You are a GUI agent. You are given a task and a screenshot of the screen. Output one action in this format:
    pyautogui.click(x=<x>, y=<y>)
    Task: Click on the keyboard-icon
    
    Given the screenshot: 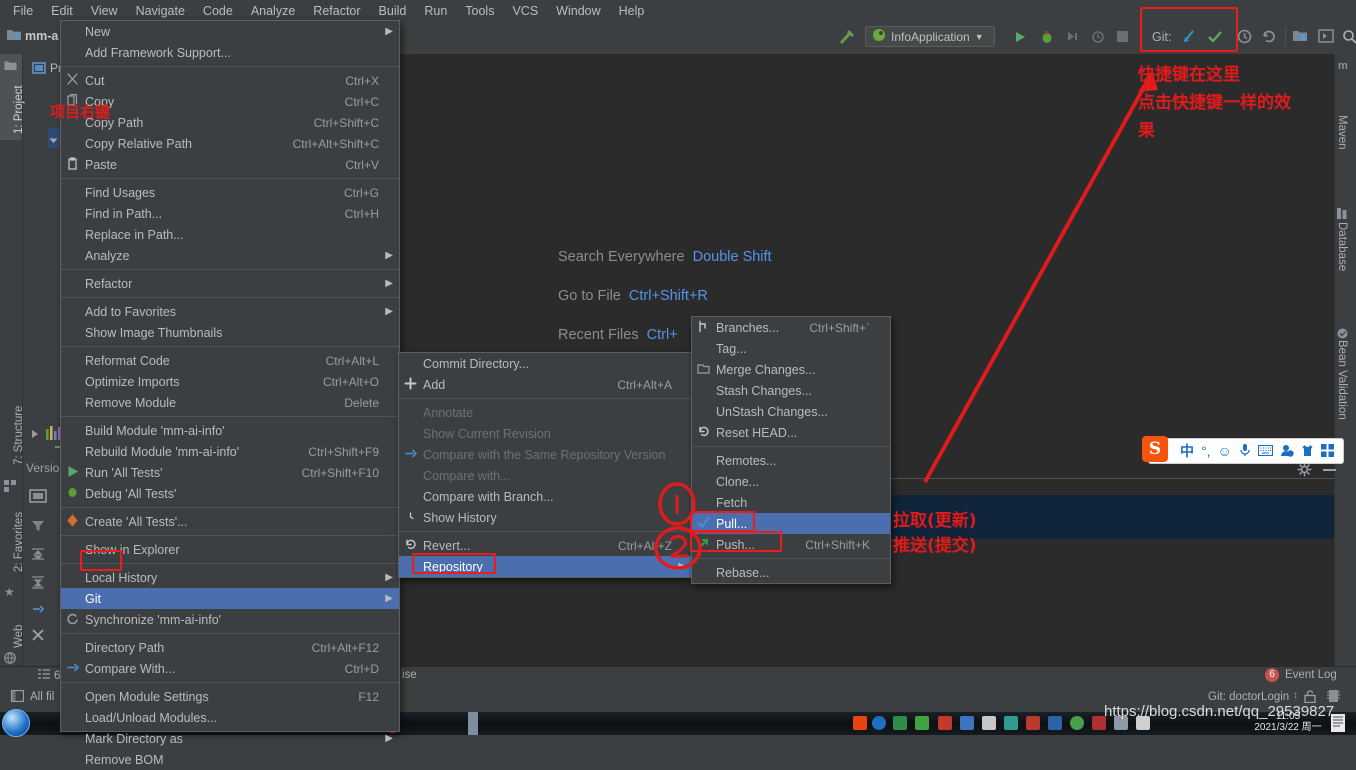 What is the action you would take?
    pyautogui.click(x=1265, y=451)
    